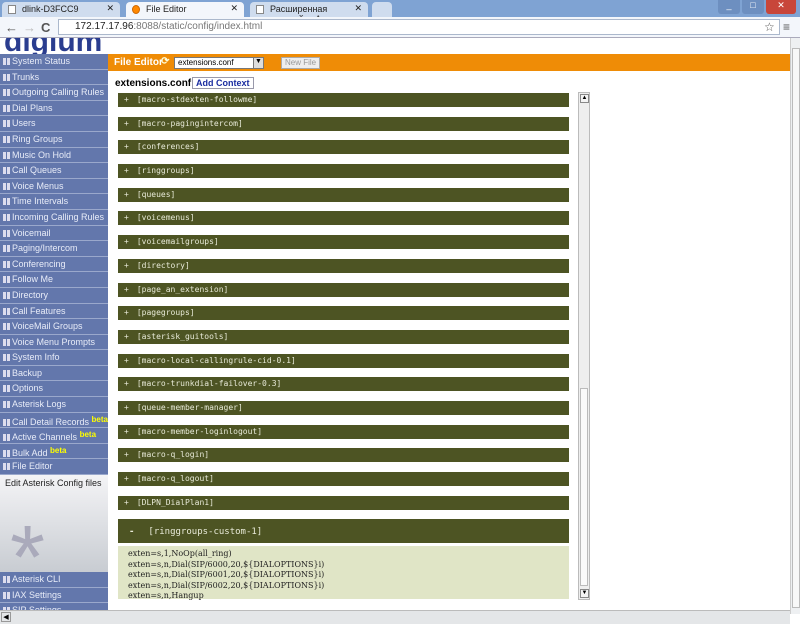 Image resolution: width=800 pixels, height=624 pixels. What do you see at coordinates (219, 63) in the screenshot?
I see `file-select: extensions.conf ▼` at bounding box center [219, 63].